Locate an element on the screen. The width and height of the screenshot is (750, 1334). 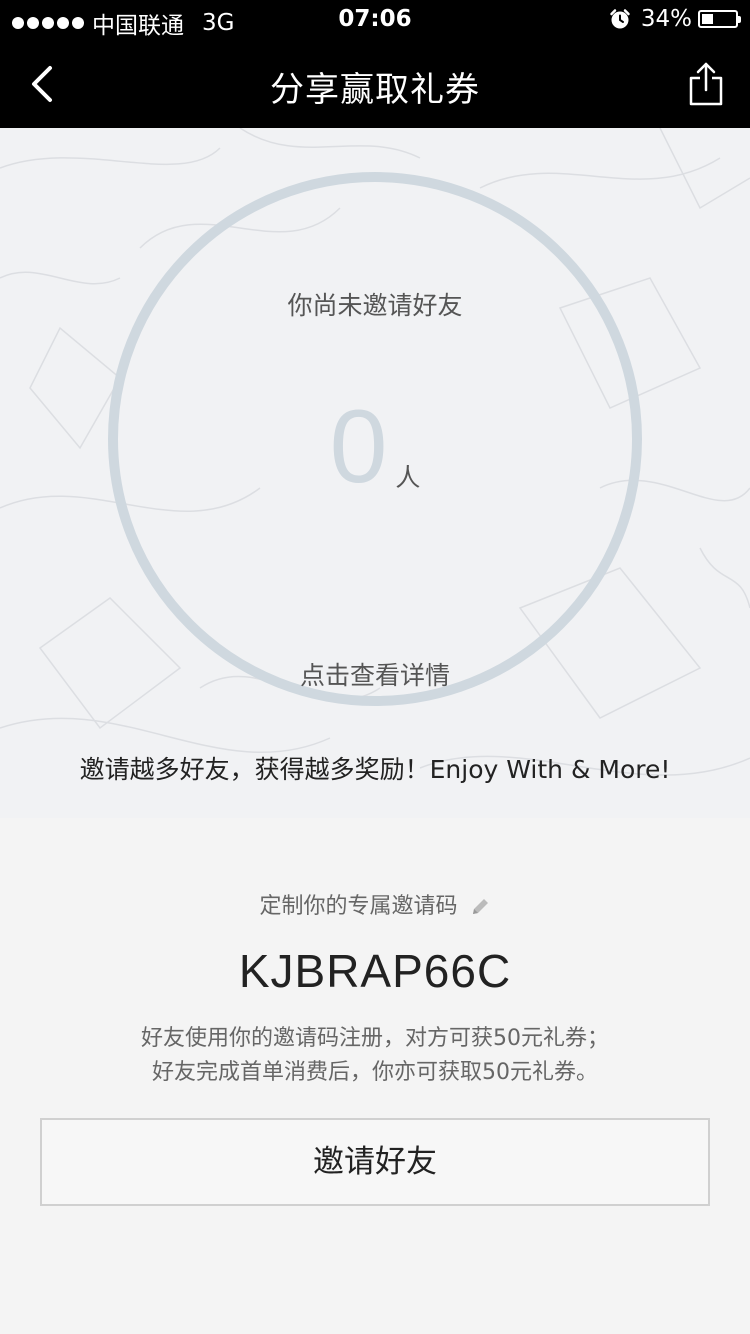
battery-percent: 34% is located at coordinates (666, 19).